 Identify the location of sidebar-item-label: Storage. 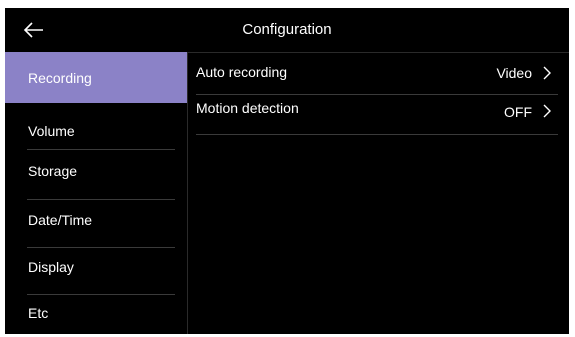
(53, 171).